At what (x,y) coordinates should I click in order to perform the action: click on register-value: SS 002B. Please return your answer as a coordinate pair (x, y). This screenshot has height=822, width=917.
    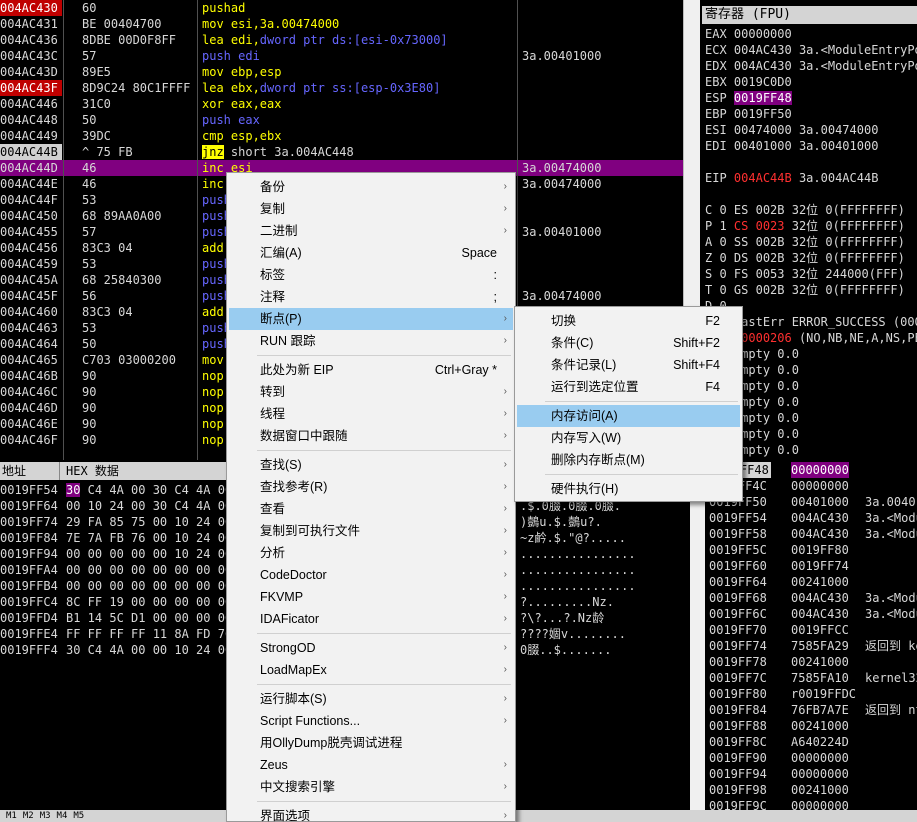
    Looking at the image, I should click on (759, 242).